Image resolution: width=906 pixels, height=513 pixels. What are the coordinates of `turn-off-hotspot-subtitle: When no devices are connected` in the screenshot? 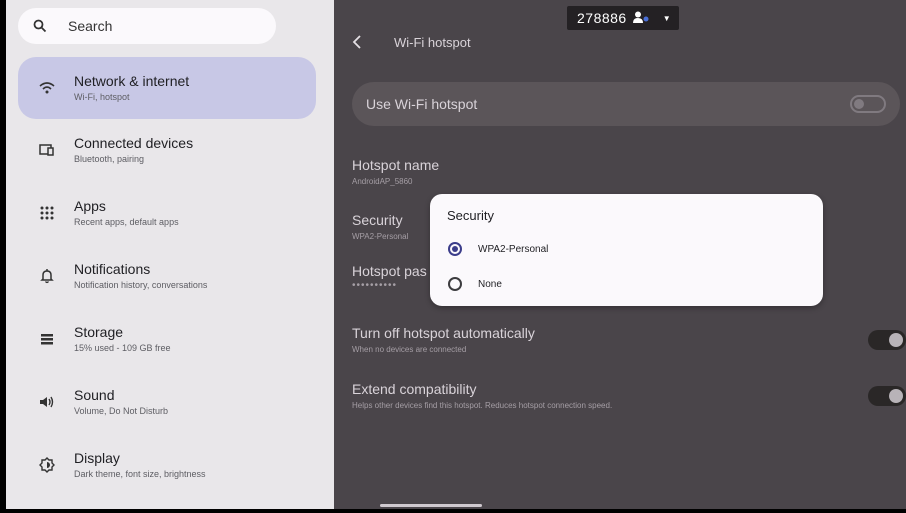 It's located at (409, 349).